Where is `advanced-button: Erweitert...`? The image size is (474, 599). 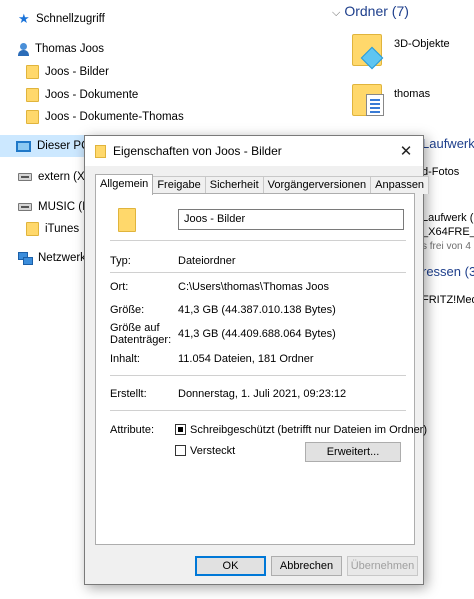
advanced-button: Erweitert... is located at coordinates (353, 452).